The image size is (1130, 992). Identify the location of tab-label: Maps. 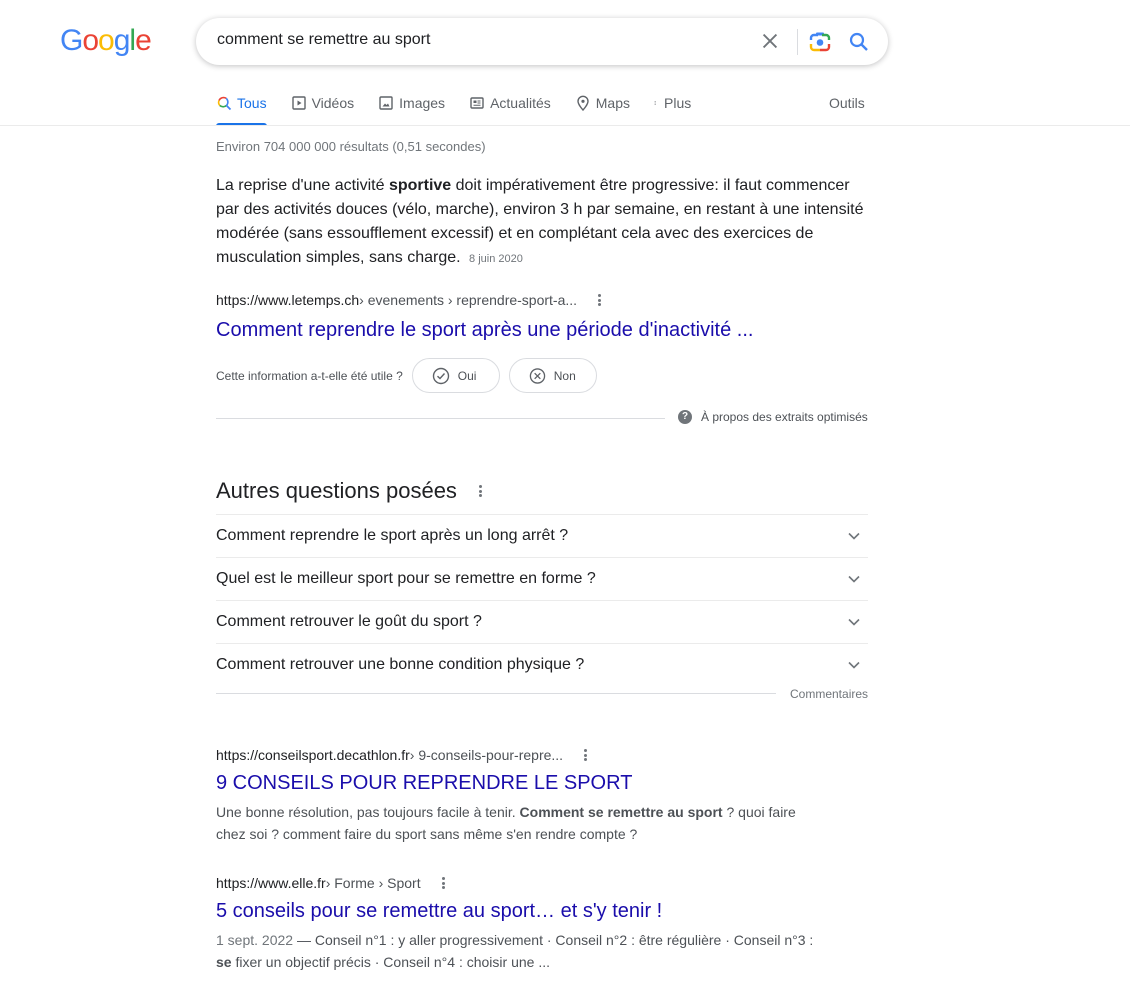
(612, 103).